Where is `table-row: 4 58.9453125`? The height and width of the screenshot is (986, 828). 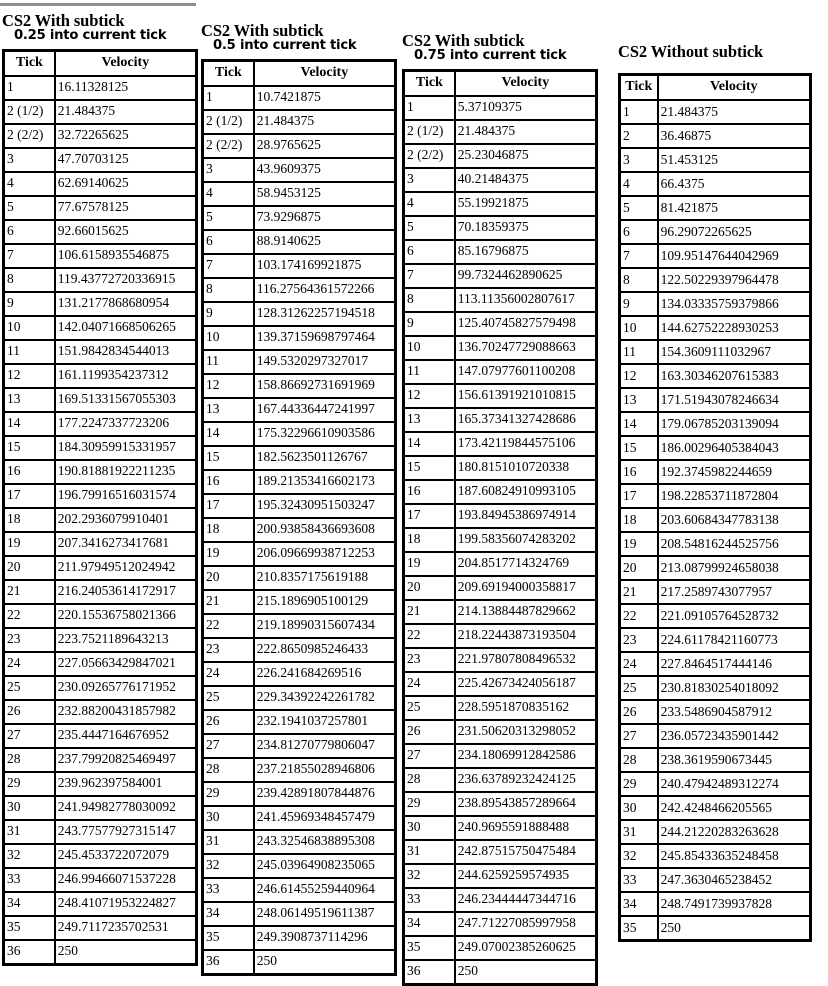
table-row: 4 58.9453125 is located at coordinates (299, 193).